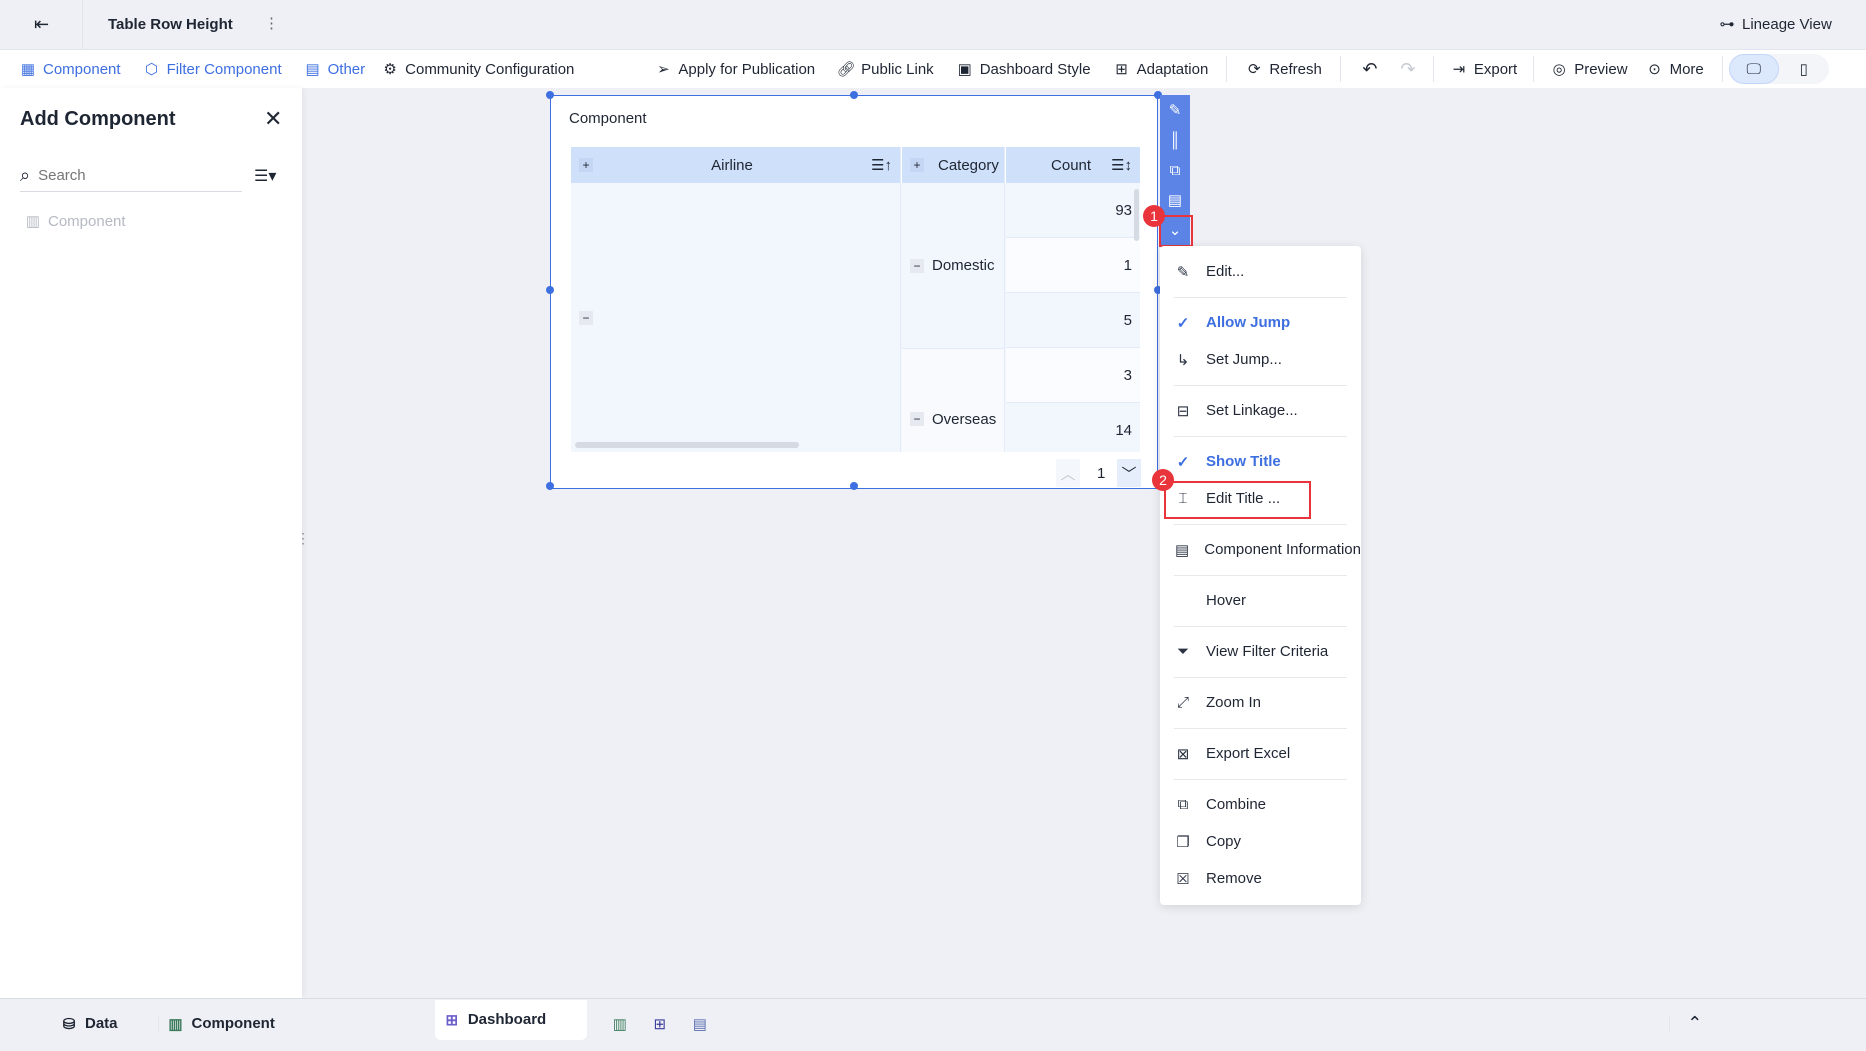  I want to click on more-icon: ⊙, so click(1654, 69).